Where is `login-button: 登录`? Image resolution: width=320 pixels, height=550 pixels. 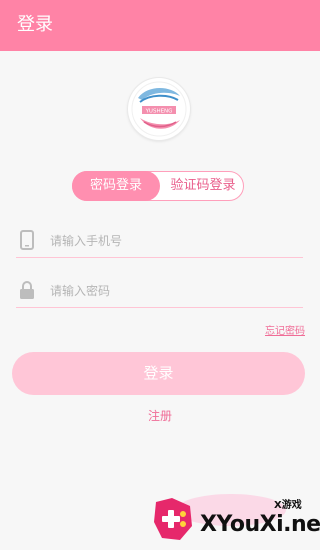
login-button: 登录 is located at coordinates (158, 373).